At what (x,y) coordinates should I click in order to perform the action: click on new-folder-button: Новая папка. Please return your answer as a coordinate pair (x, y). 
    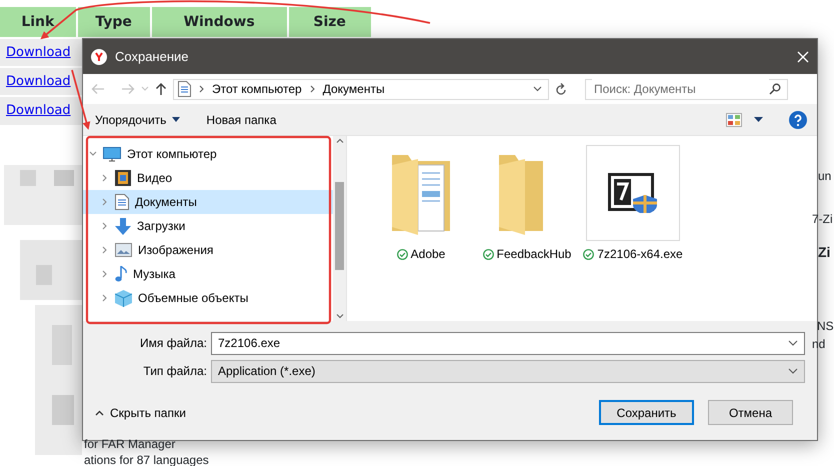
    Looking at the image, I should click on (241, 119).